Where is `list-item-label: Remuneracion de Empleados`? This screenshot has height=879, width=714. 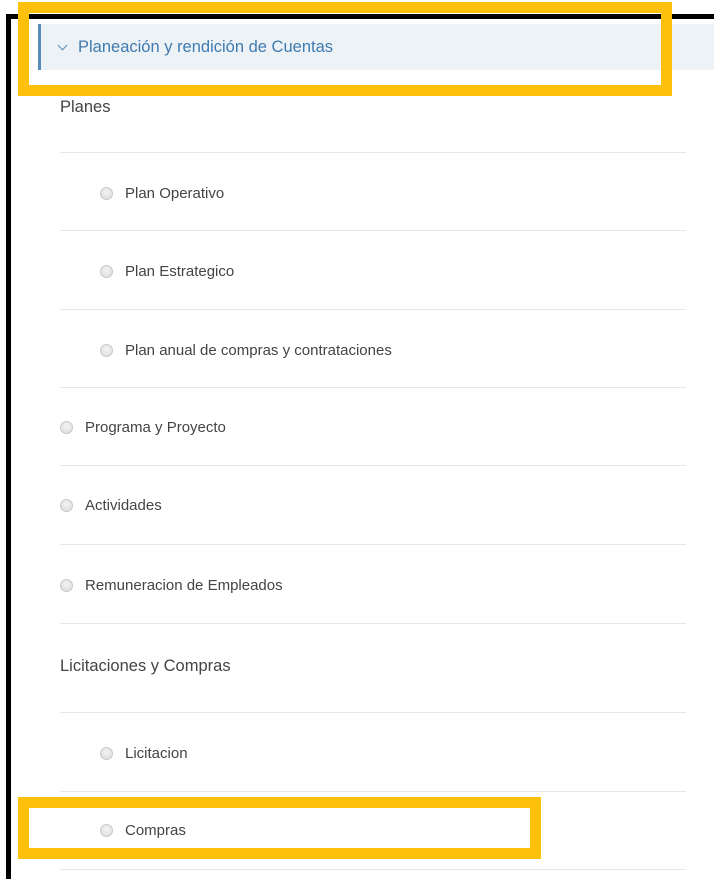
list-item-label: Remuneracion de Empleados is located at coordinates (184, 585).